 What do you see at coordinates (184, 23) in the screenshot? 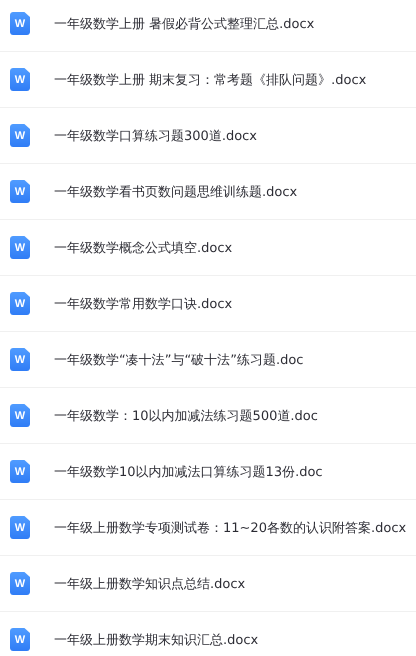
I see `file-name: 一年级数学上册 暑假必背公式整理汇总.docx` at bounding box center [184, 23].